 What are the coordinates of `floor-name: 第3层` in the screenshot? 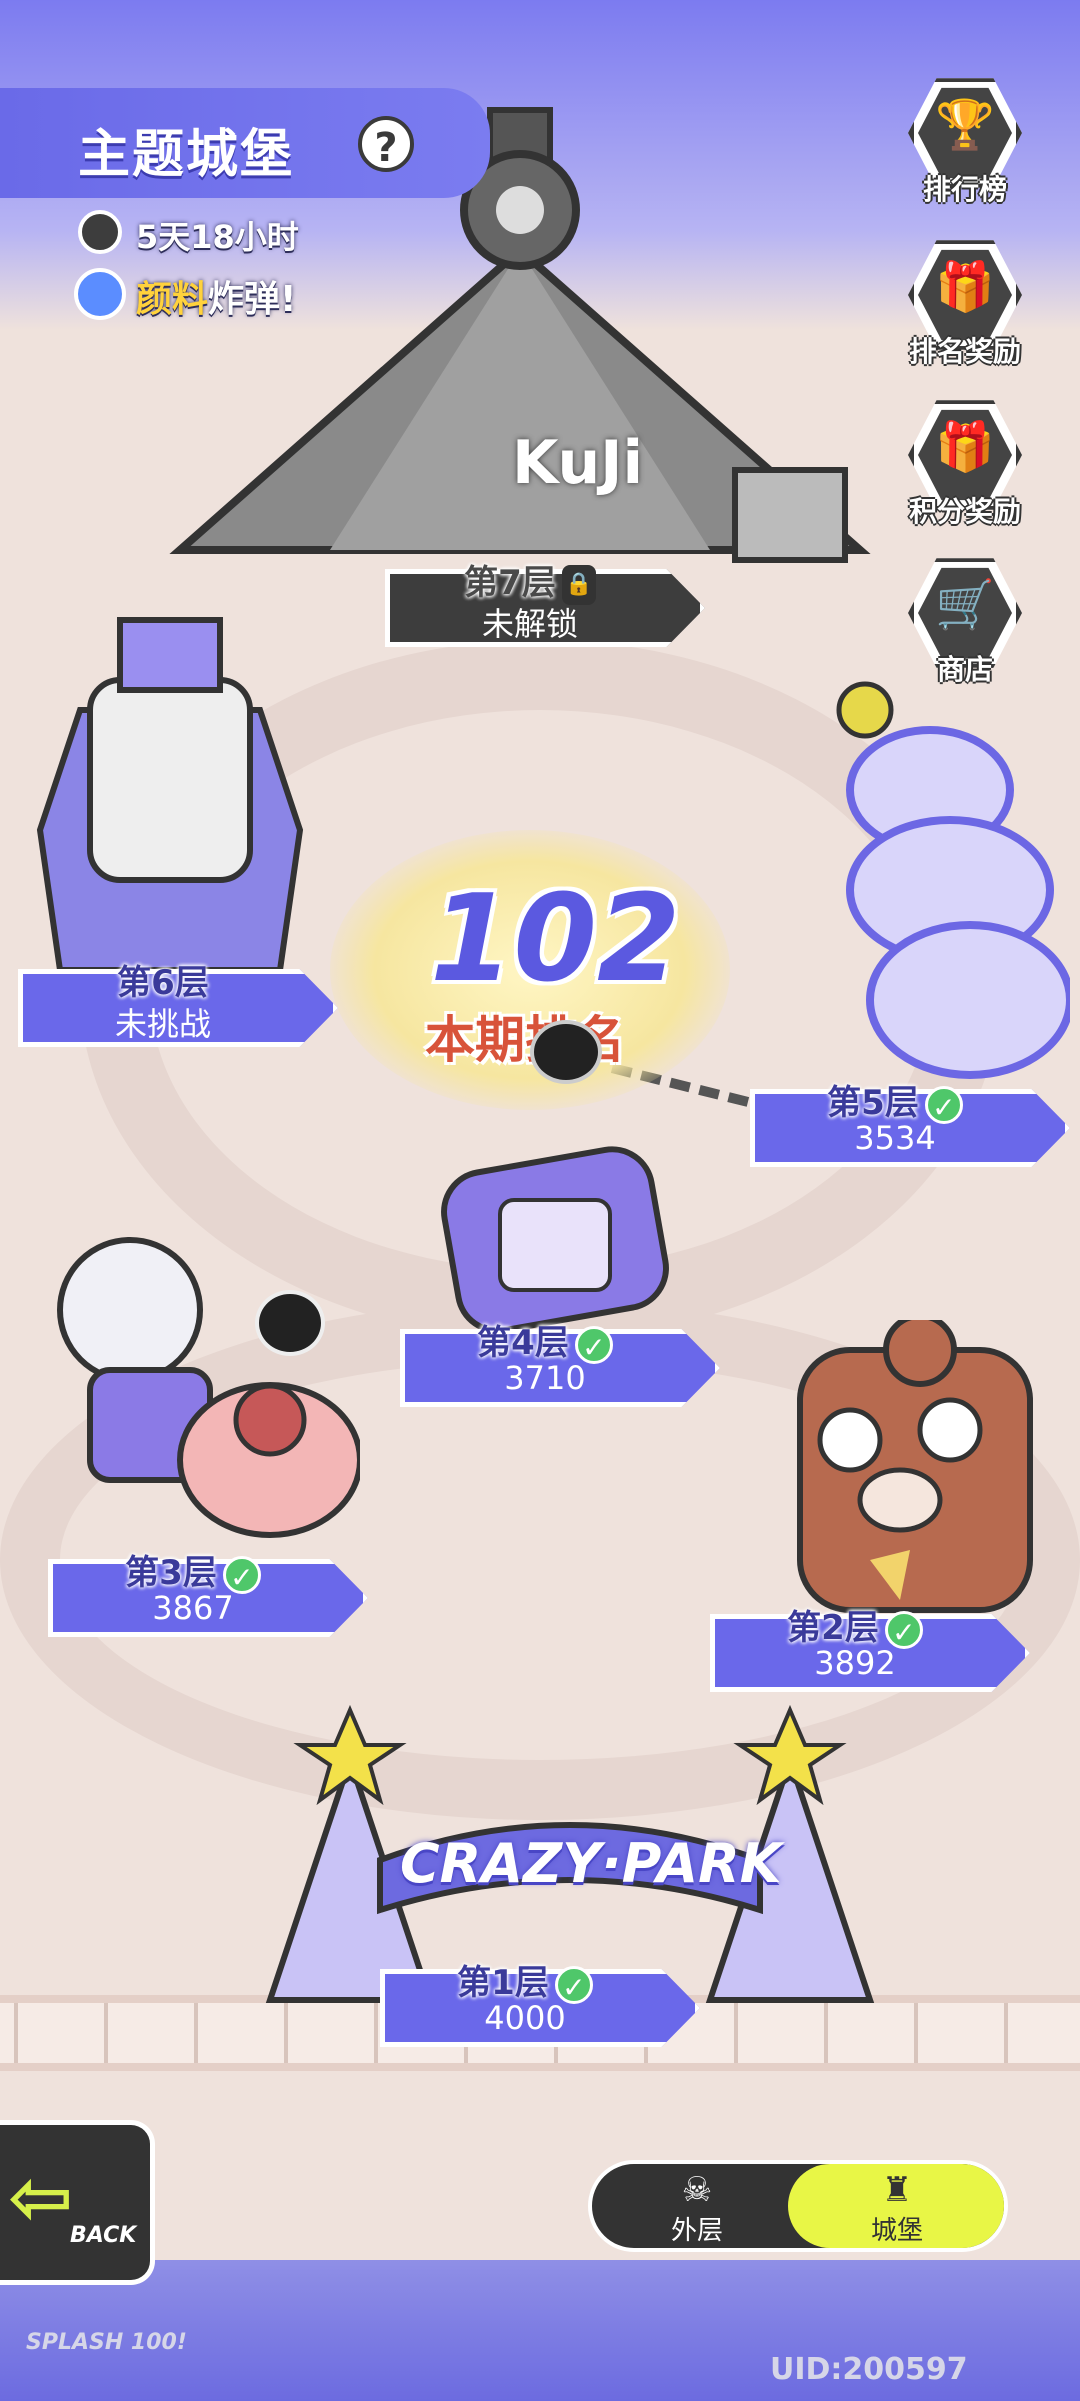 It's located at (171, 1573).